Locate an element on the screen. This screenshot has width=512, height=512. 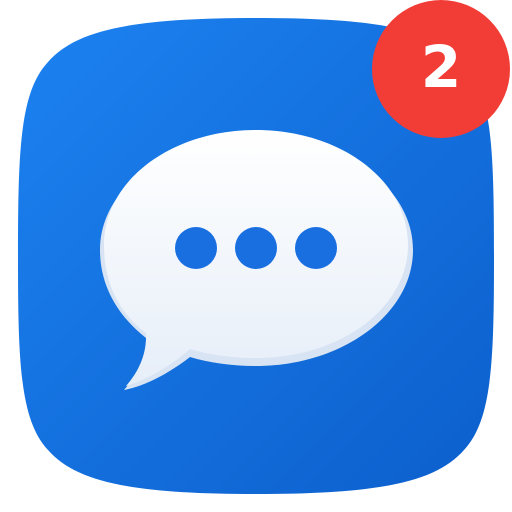
notification-count: 2 is located at coordinates (441, 67).